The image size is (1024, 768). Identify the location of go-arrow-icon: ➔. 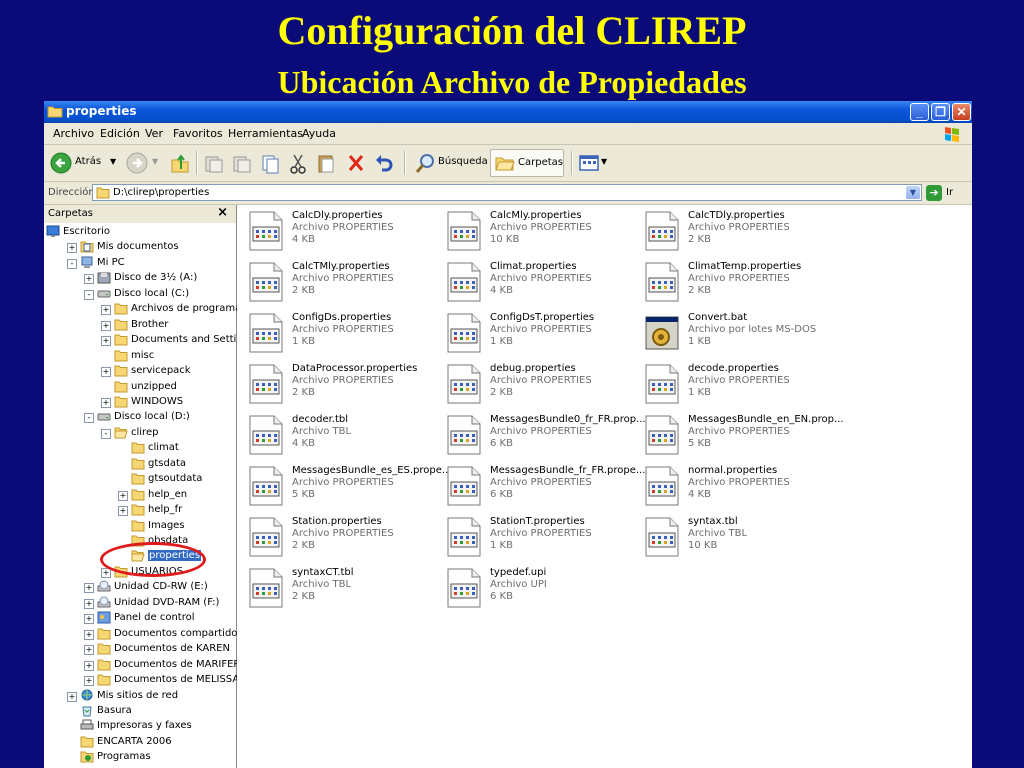
(934, 193).